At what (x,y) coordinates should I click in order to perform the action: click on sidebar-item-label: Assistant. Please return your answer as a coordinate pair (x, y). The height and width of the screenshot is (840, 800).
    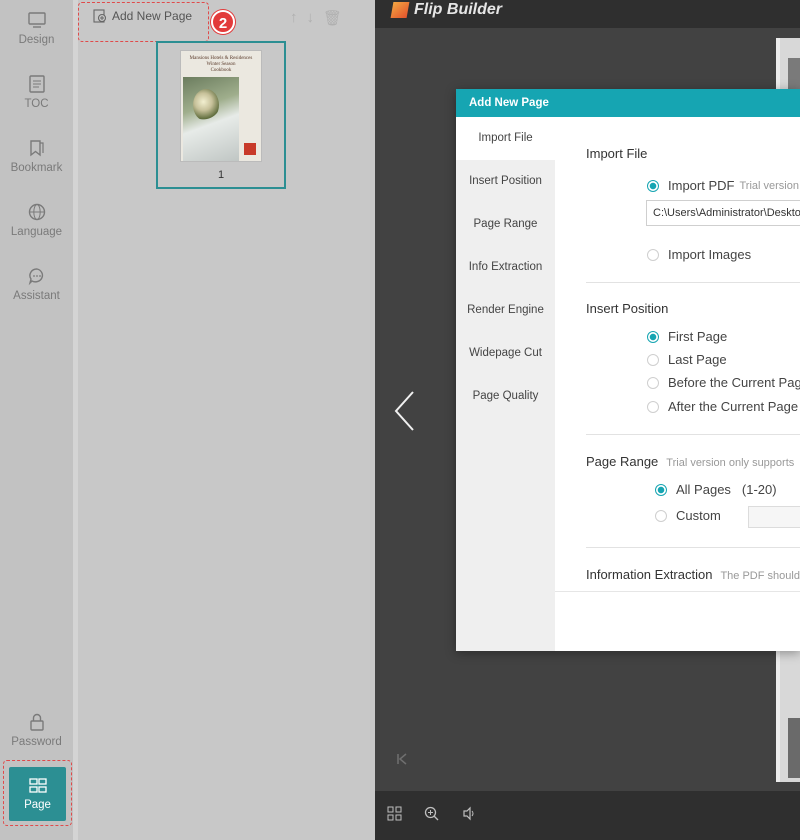
    Looking at the image, I should click on (36, 296).